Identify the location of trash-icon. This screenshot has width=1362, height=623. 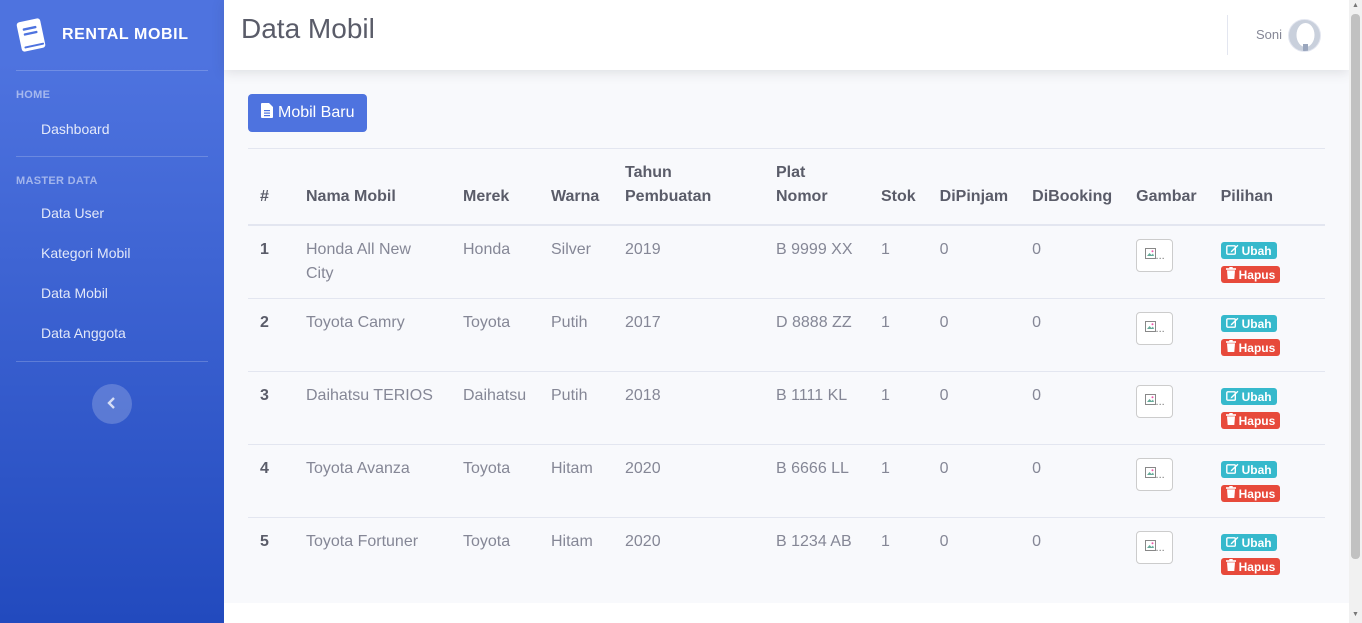
(1230, 421).